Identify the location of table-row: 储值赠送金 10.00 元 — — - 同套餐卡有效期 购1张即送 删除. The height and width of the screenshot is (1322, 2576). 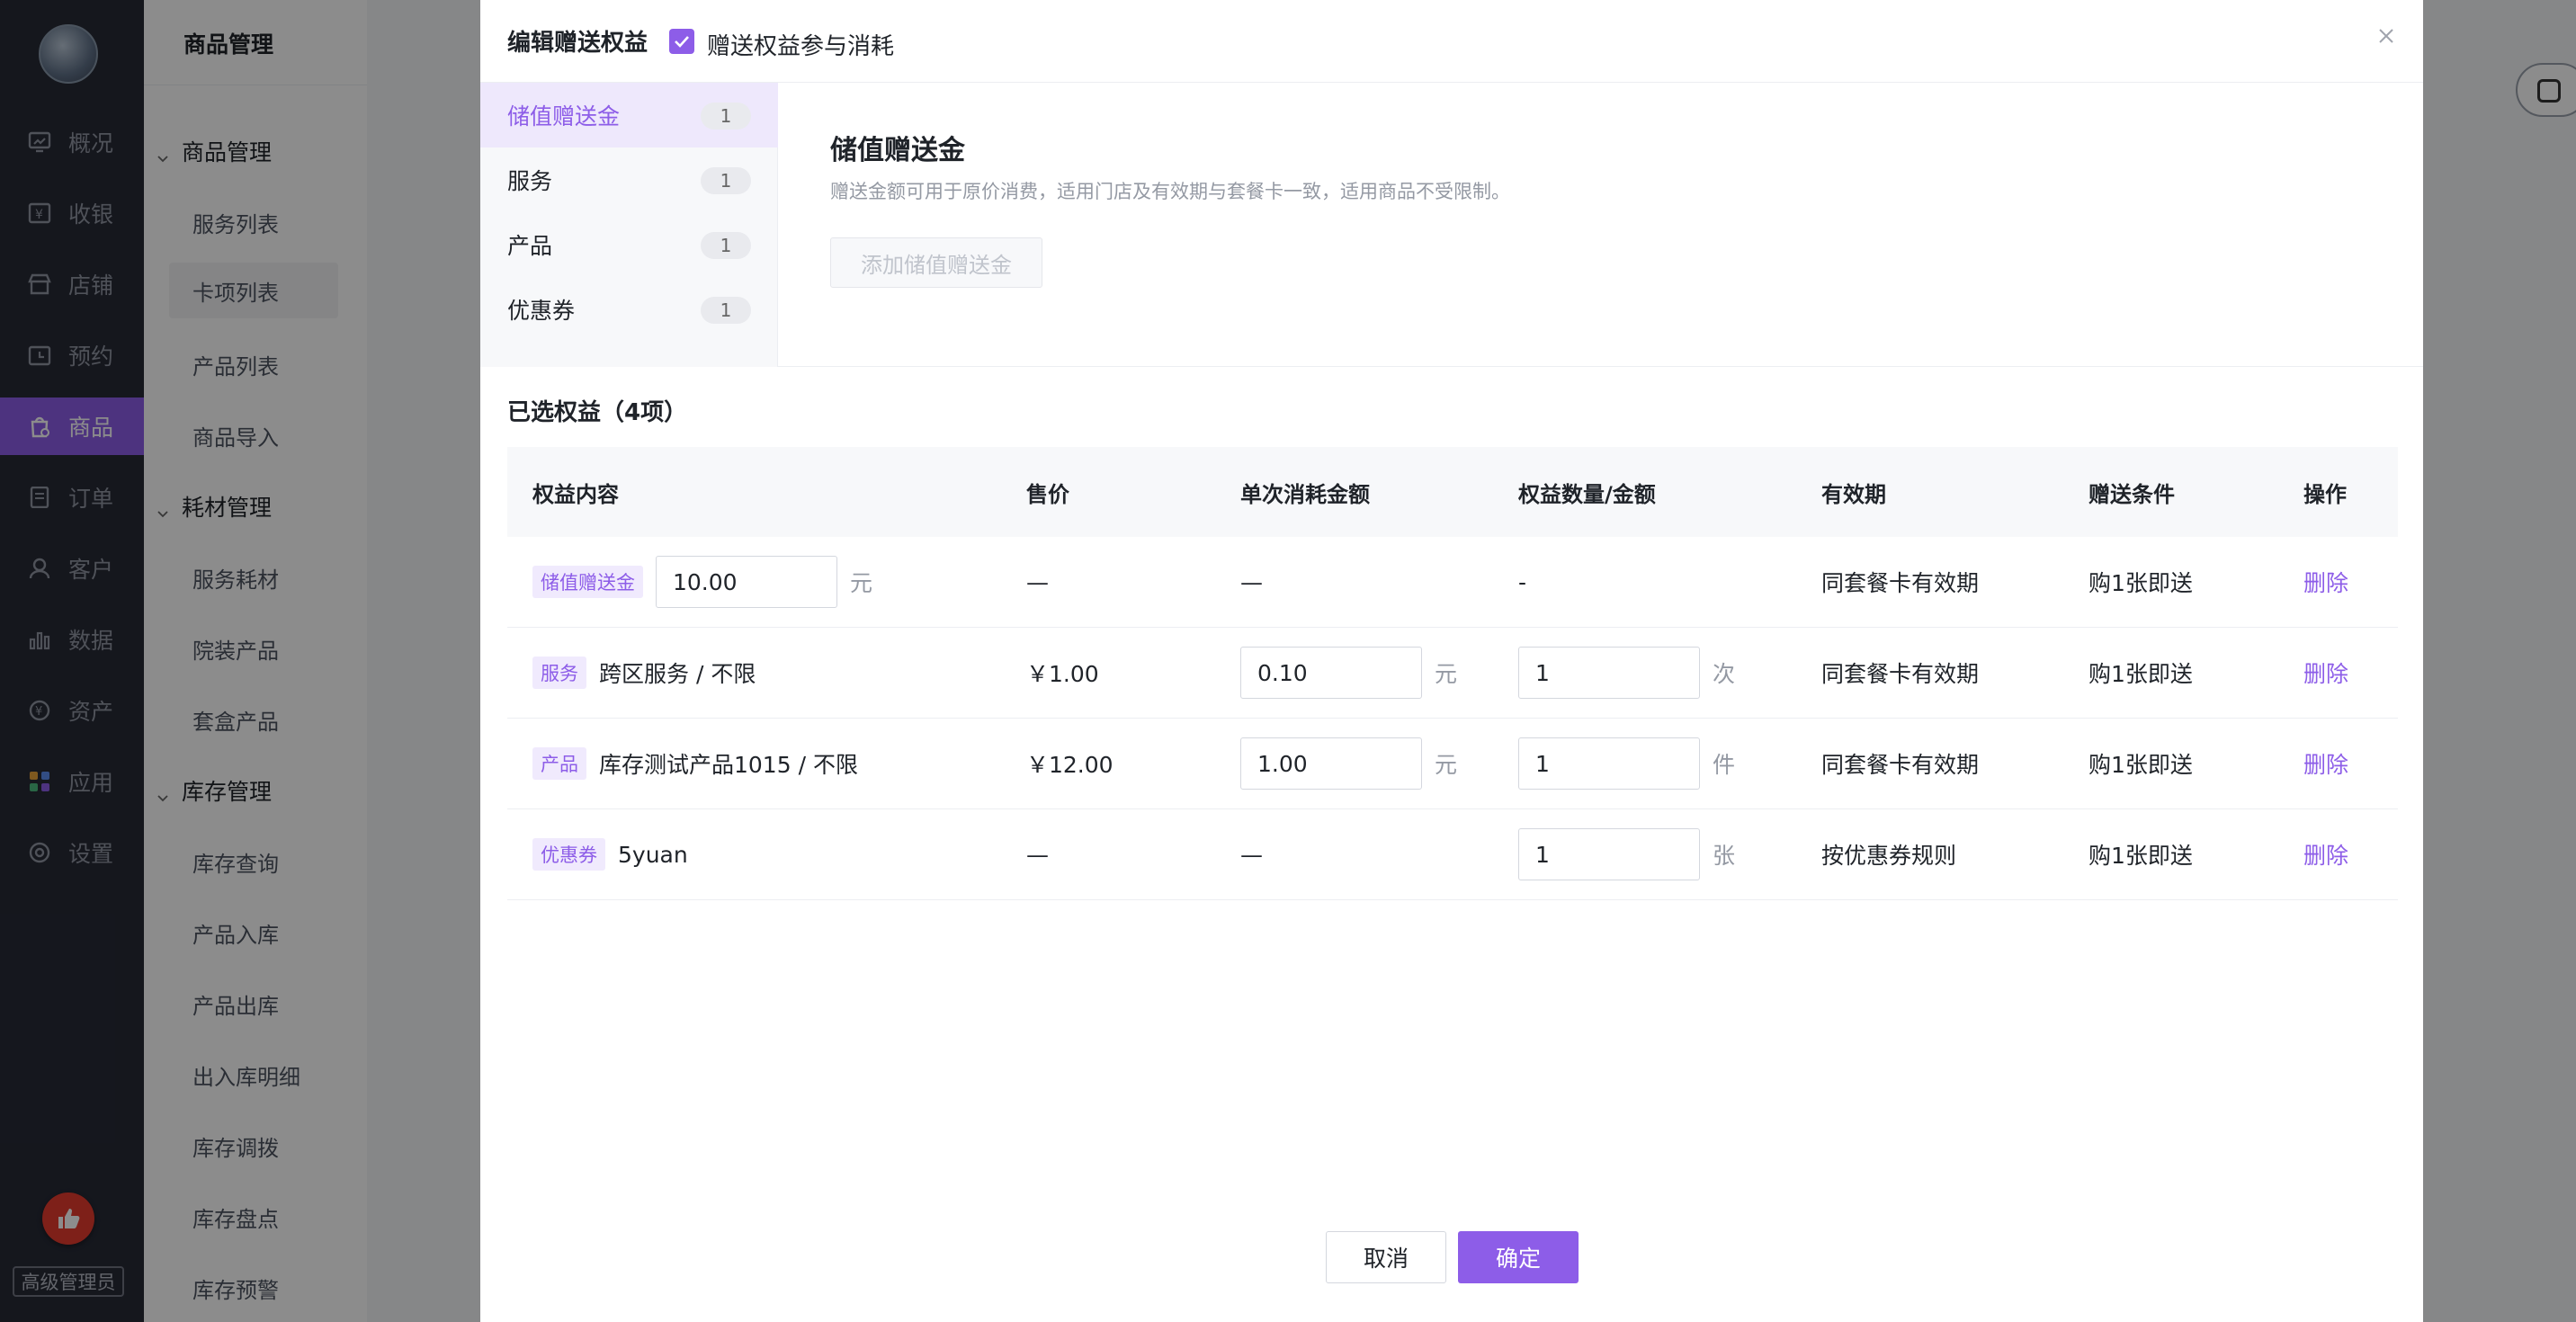
(1452, 582).